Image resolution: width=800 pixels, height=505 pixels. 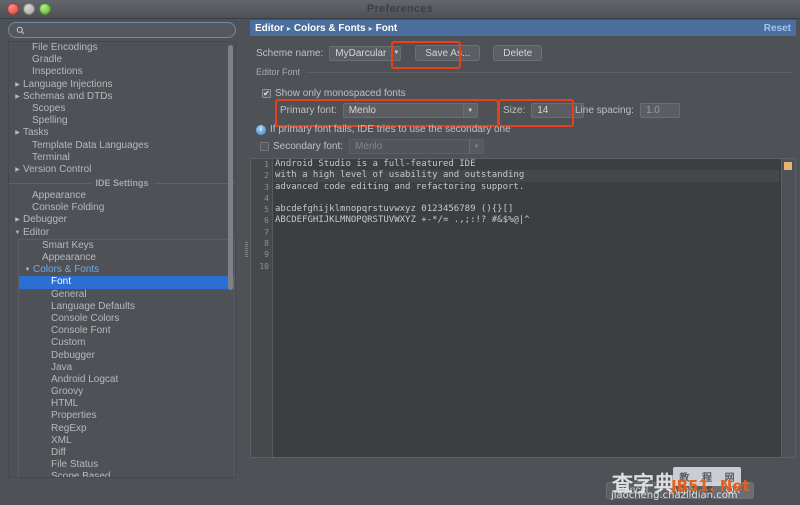 I want to click on tree-item: Console Folding, so click(x=122, y=208).